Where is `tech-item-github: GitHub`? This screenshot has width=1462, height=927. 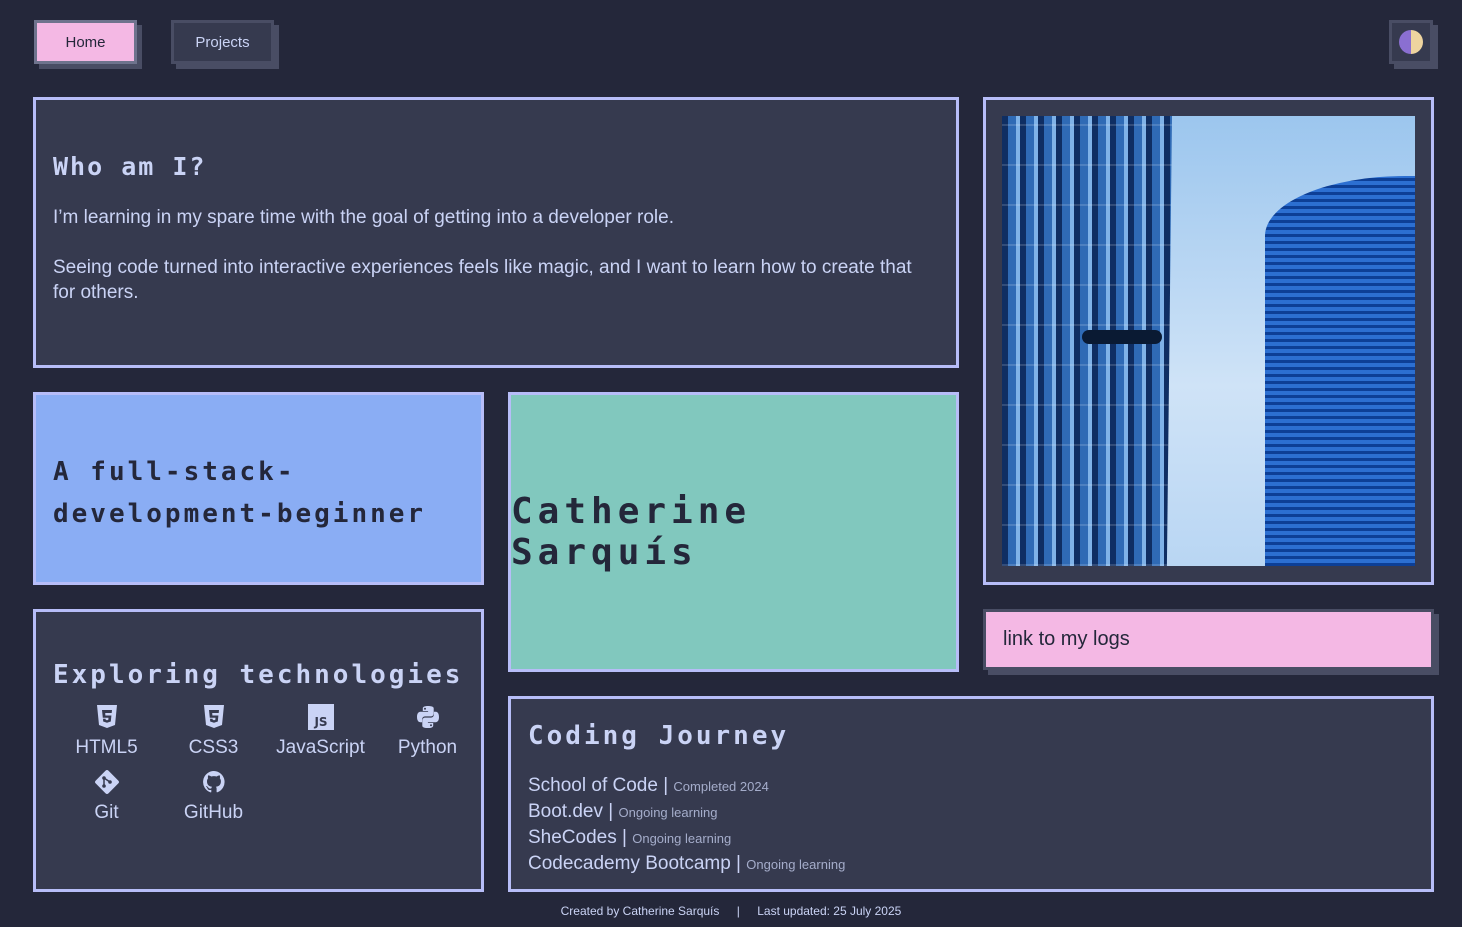
tech-item-github: GitHub is located at coordinates (213, 795).